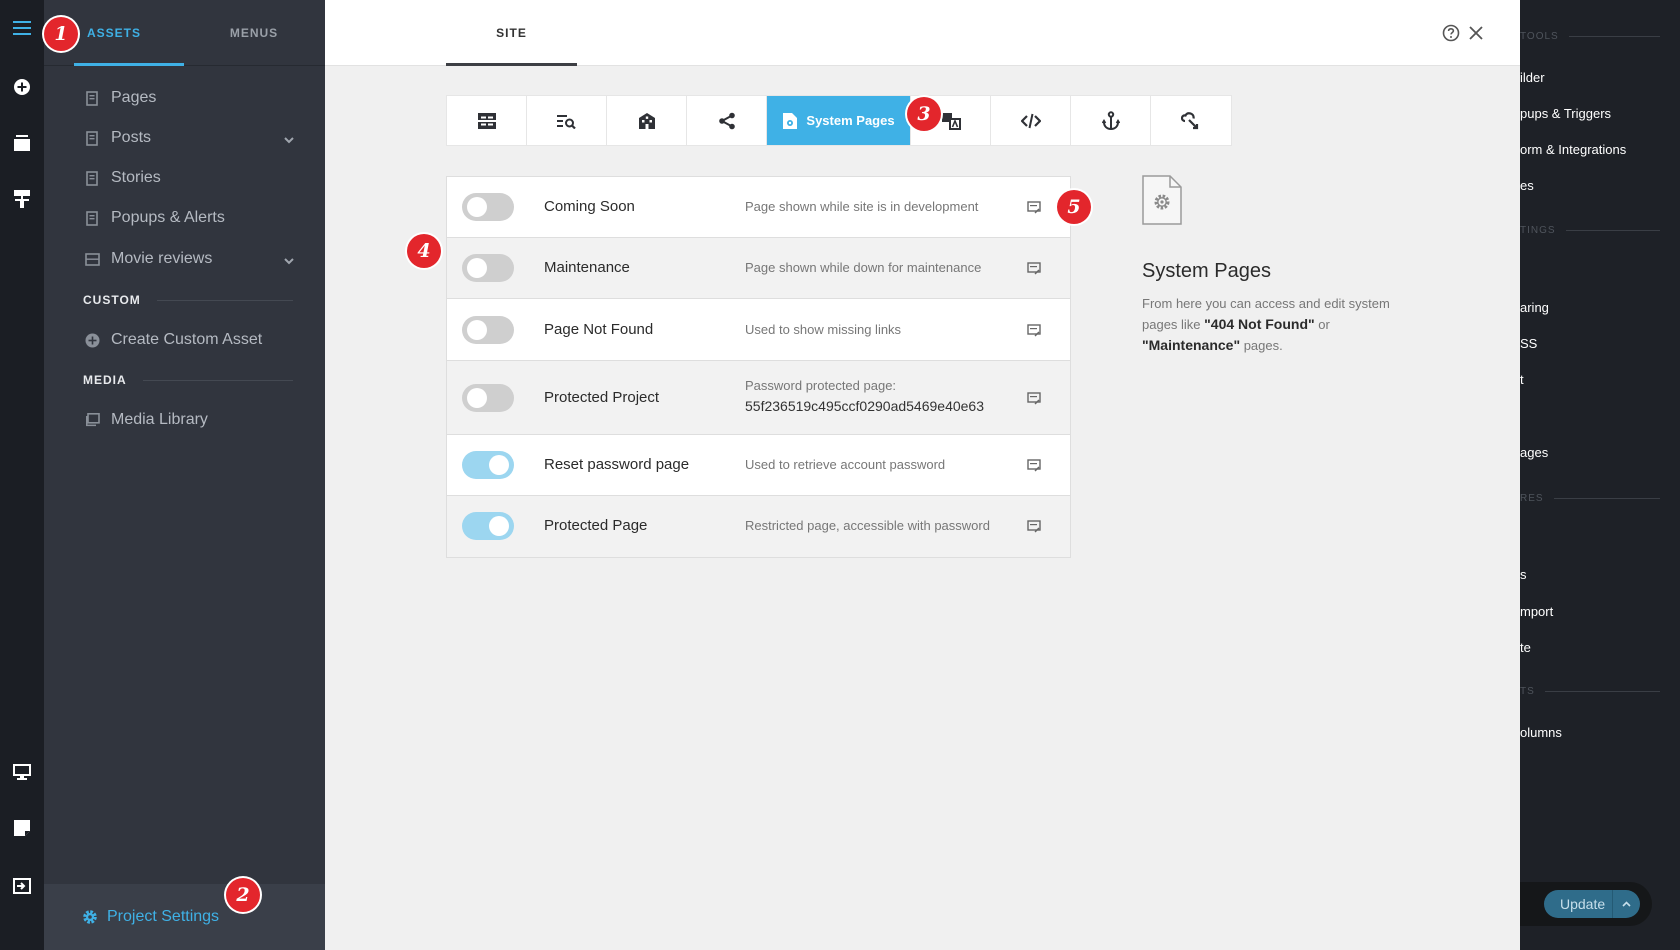 This screenshot has height=950, width=1680. What do you see at coordinates (1523, 574) in the screenshot?
I see `sidebar-link: s` at bounding box center [1523, 574].